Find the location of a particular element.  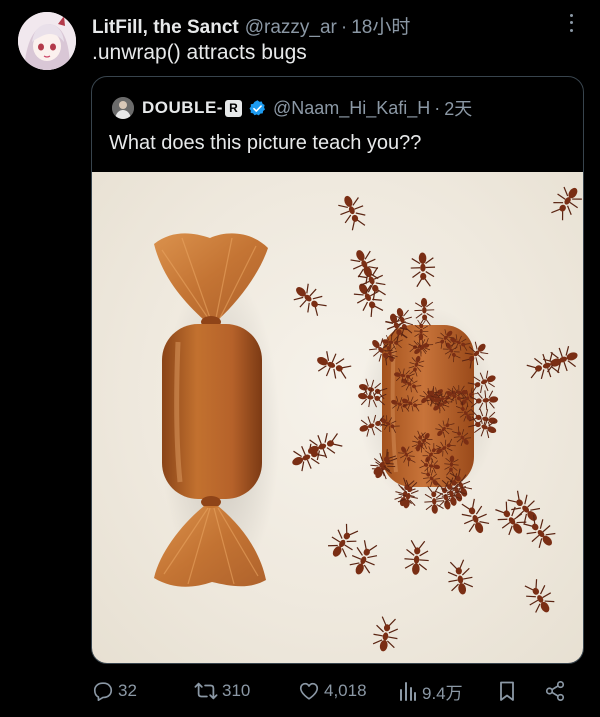

retweet-button: 310 is located at coordinates (222, 691).